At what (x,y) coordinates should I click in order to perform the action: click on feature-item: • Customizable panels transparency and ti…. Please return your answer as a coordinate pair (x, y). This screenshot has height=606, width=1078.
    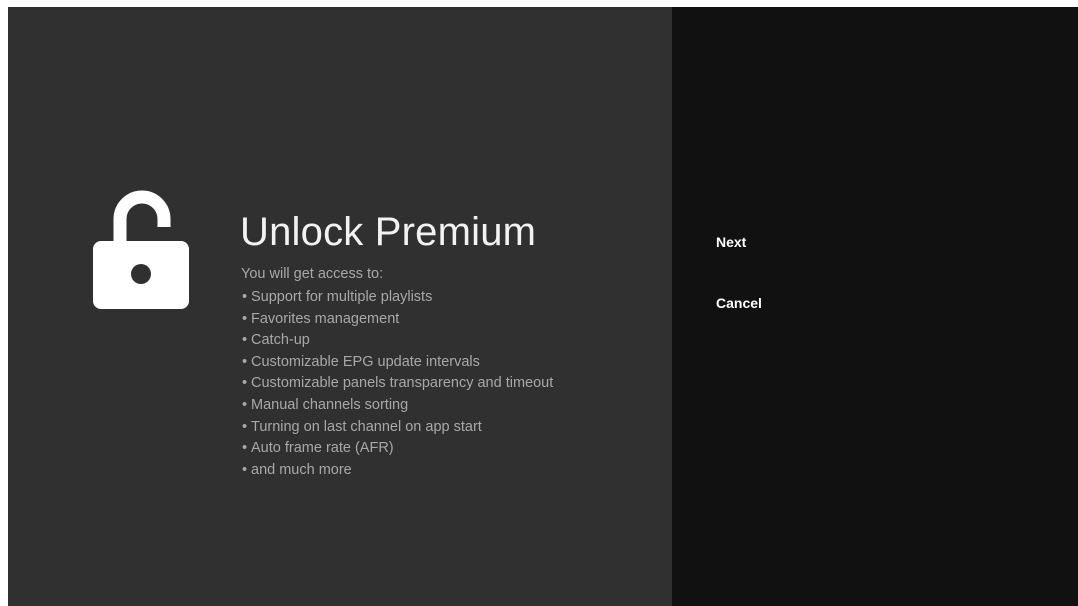
    Looking at the image, I should click on (398, 383).